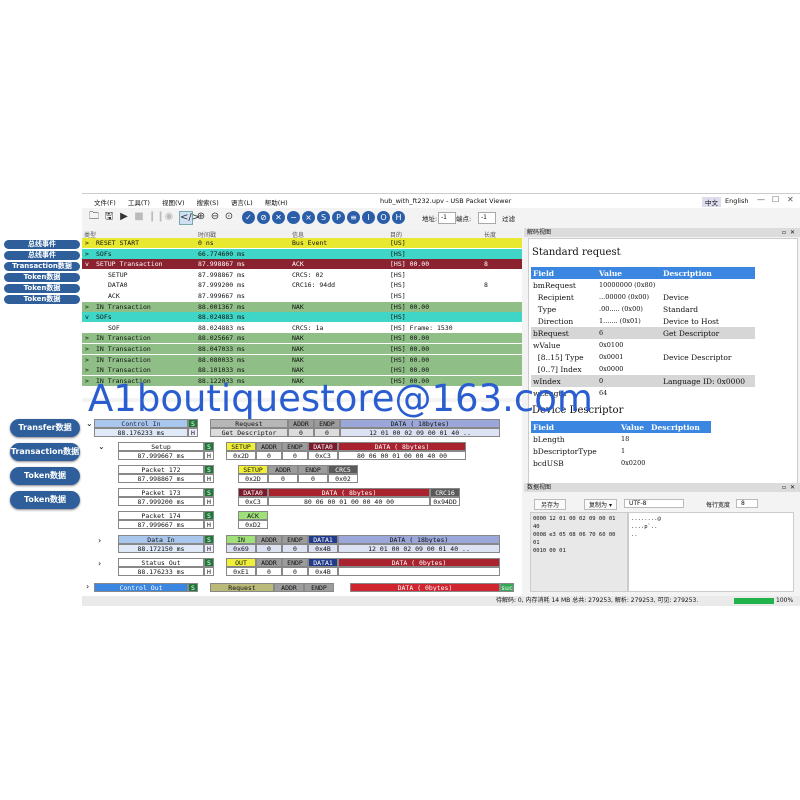 The height and width of the screenshot is (800, 800). I want to click on packet-174-label: Packet 174, so click(161, 515).